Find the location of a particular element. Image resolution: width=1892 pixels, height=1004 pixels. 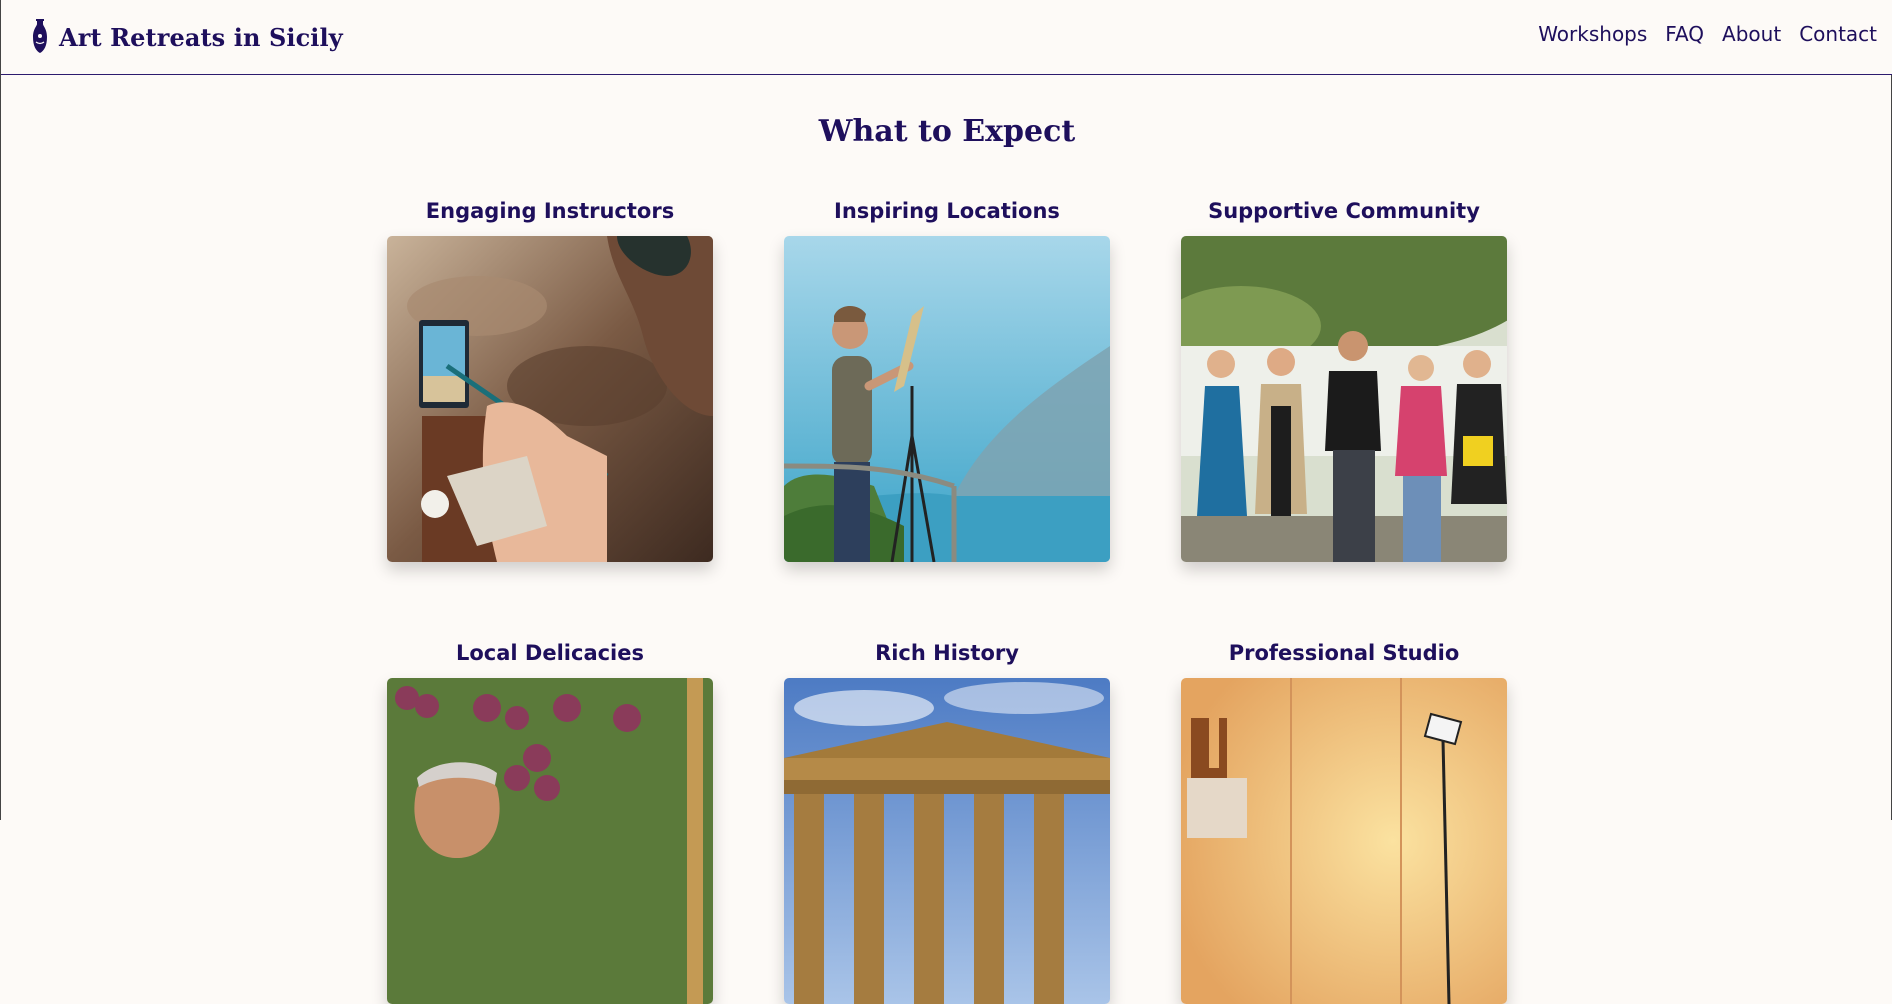

feature-card: Professional Studio is located at coordinates (1344, 821).